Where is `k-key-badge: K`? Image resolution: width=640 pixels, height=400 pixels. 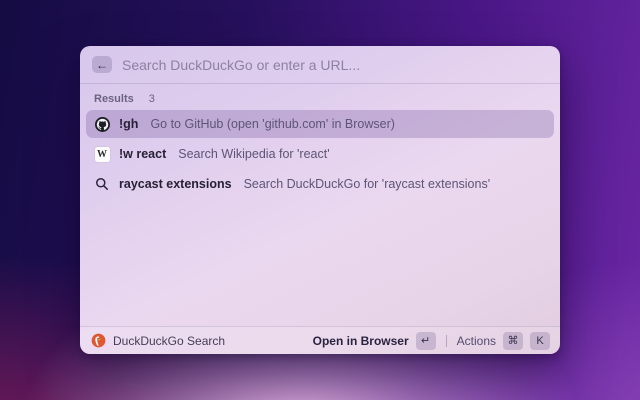
k-key-badge: K is located at coordinates (540, 340).